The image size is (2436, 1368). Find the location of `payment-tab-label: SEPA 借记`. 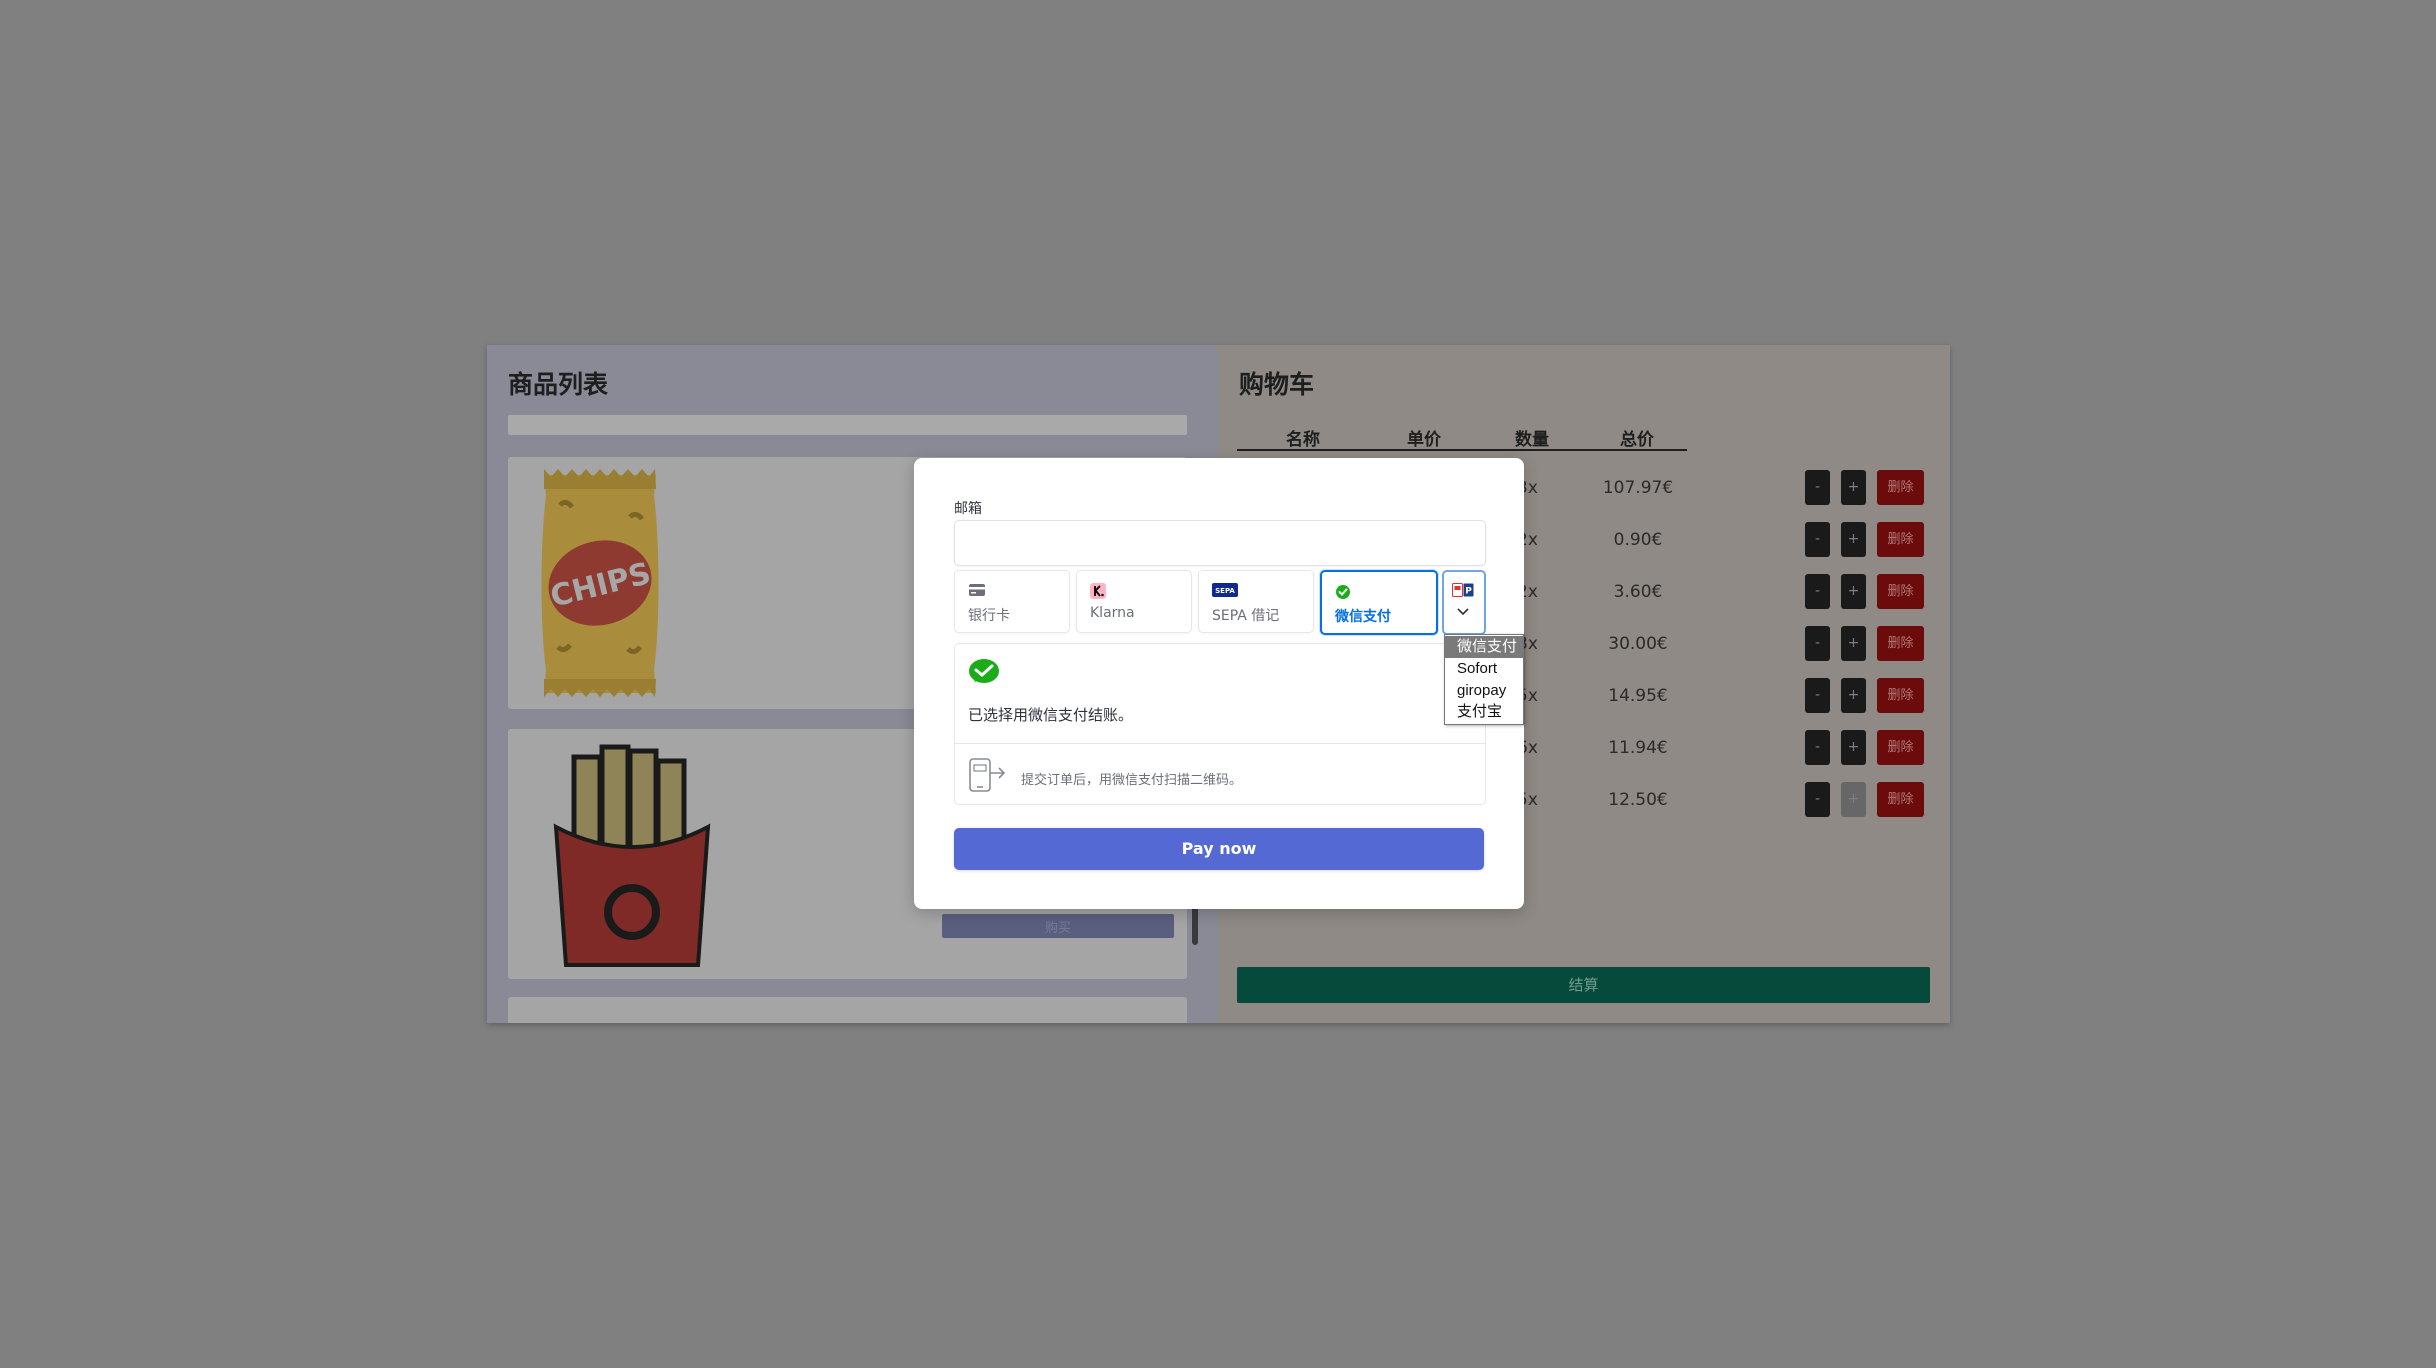

payment-tab-label: SEPA 借记 is located at coordinates (1246, 616).